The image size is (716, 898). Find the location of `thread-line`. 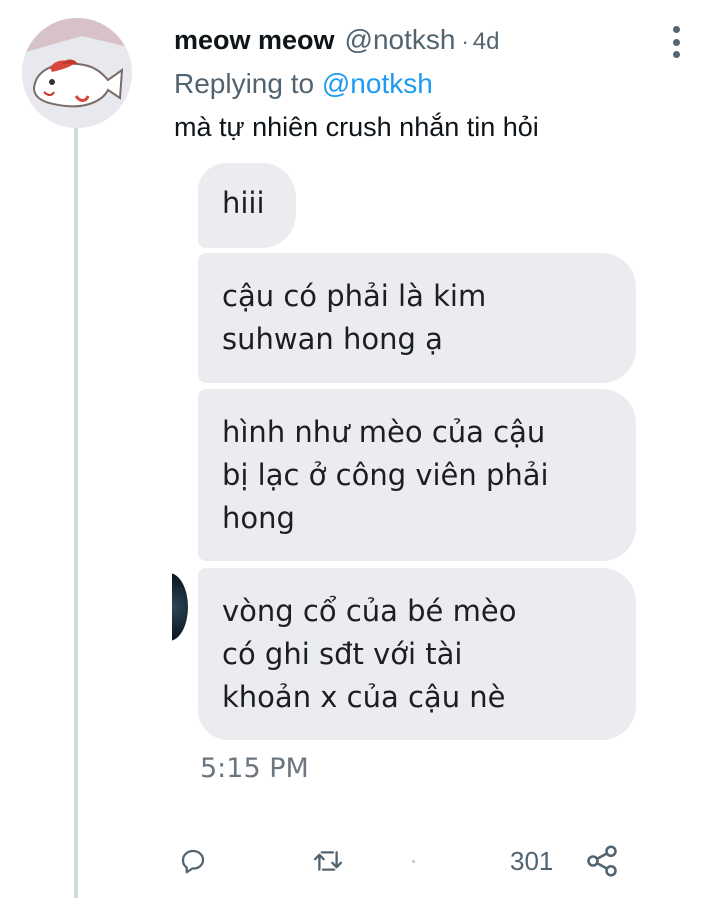

thread-line is located at coordinates (76, 513).